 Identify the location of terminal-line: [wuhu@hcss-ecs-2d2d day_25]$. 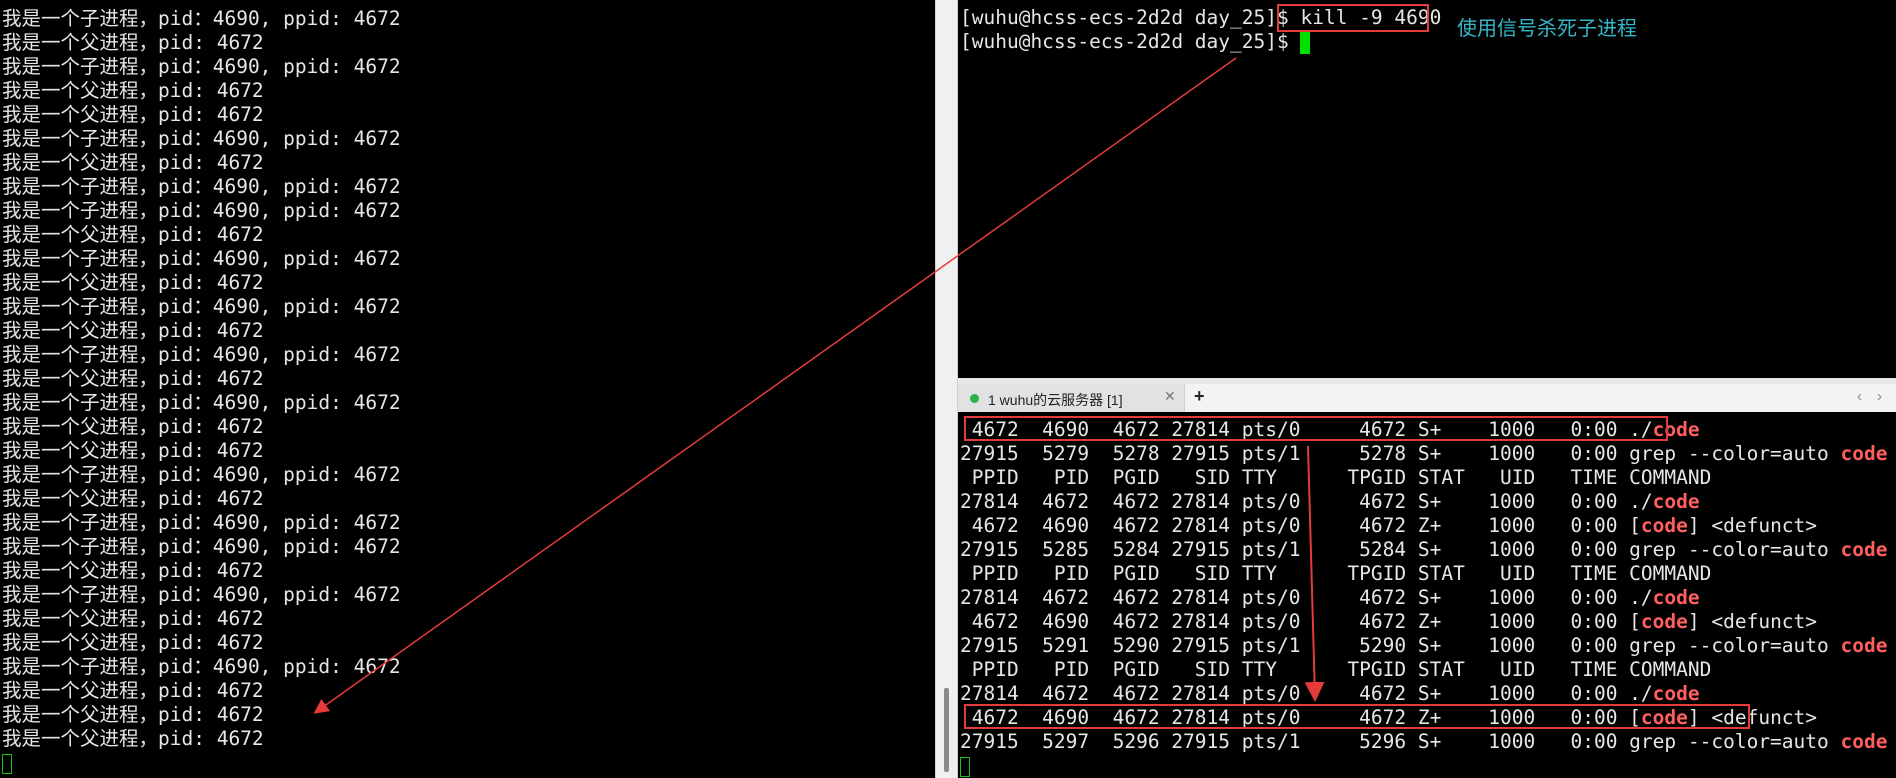
(1135, 42).